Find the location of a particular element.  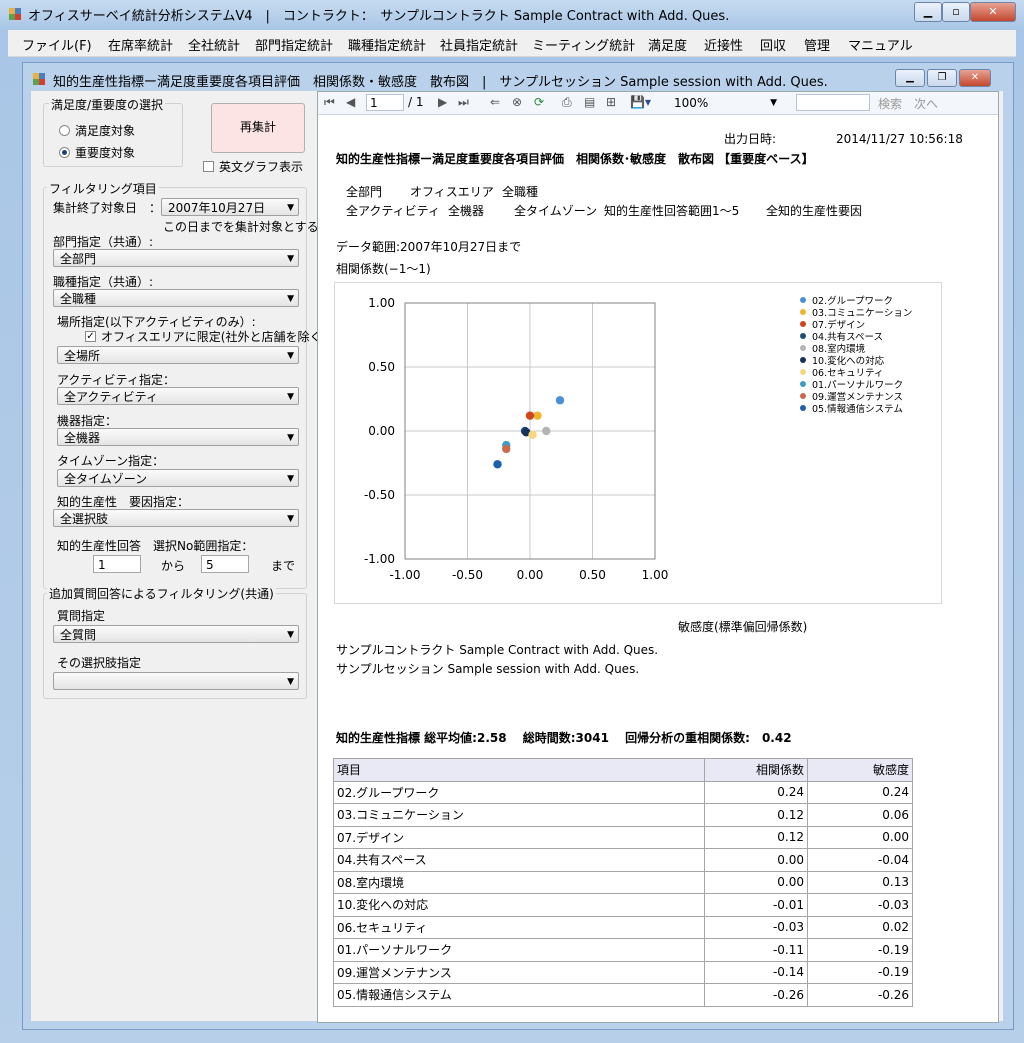

page-input: 1 is located at coordinates (385, 102).